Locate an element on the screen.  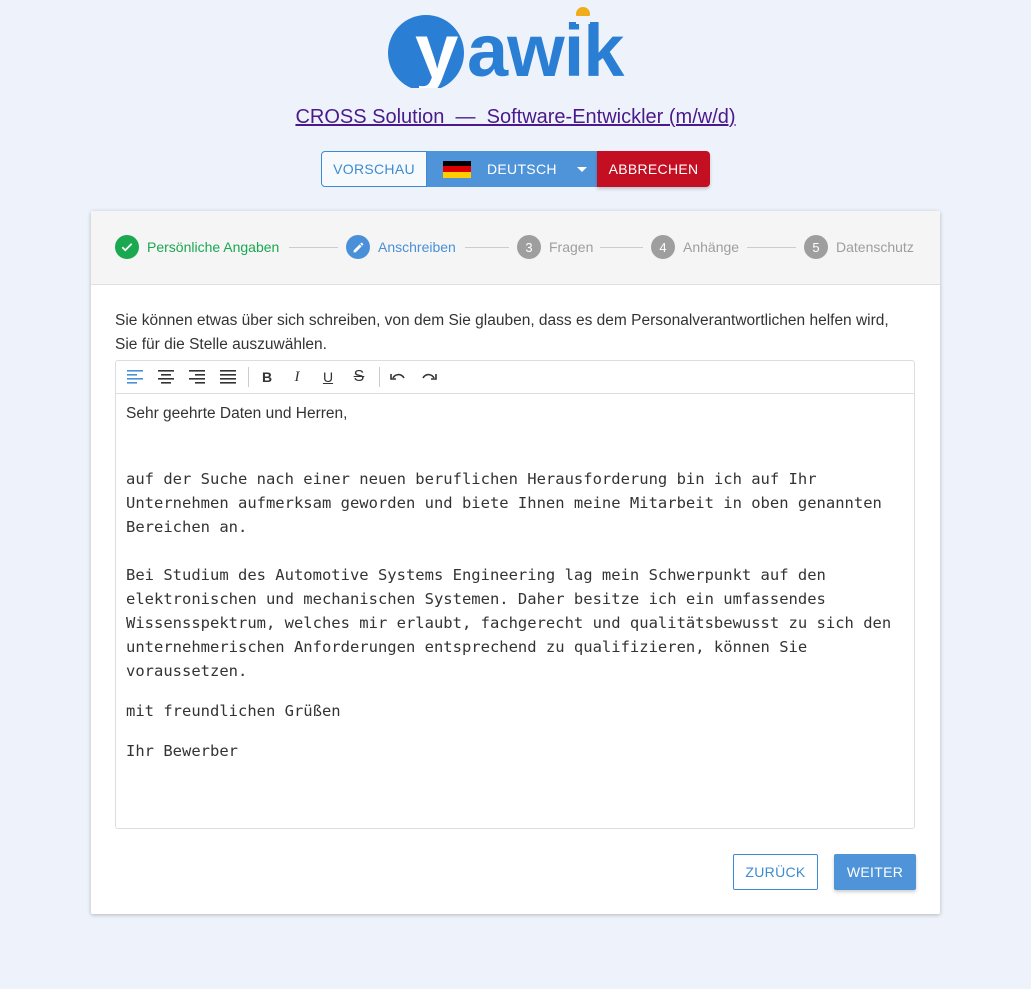
step-number-badge: 4 is located at coordinates (663, 247).